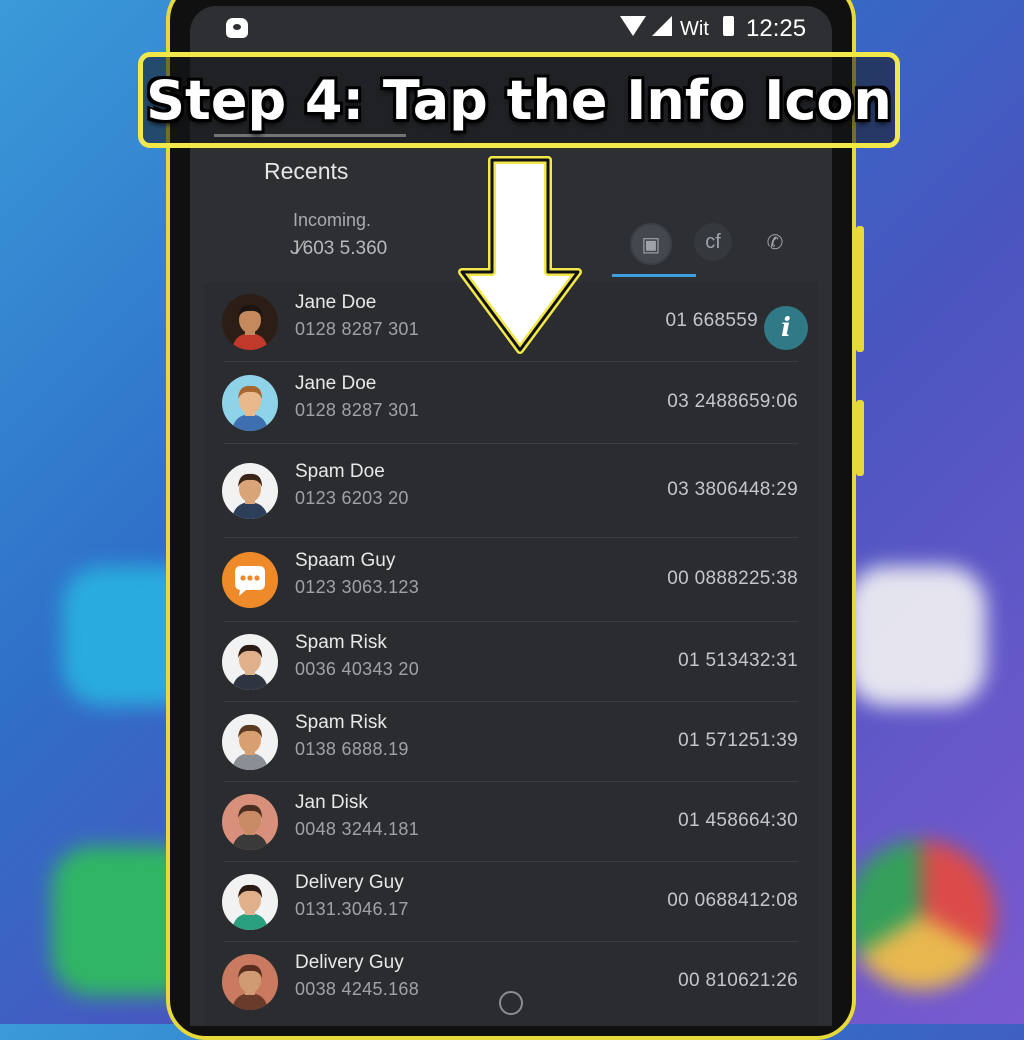 This screenshot has height=1040, width=1024. Describe the element at coordinates (776, 28) in the screenshot. I see `status-clock: 12:25` at that location.